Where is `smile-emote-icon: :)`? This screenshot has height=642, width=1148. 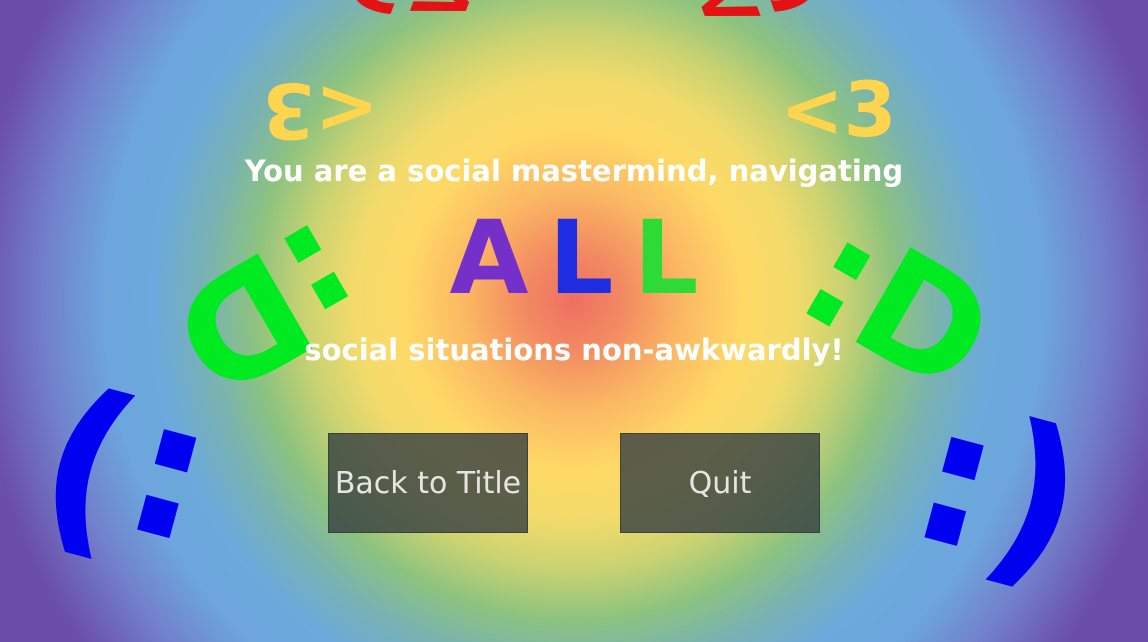
smile-emote-icon: :) is located at coordinates (121, 485).